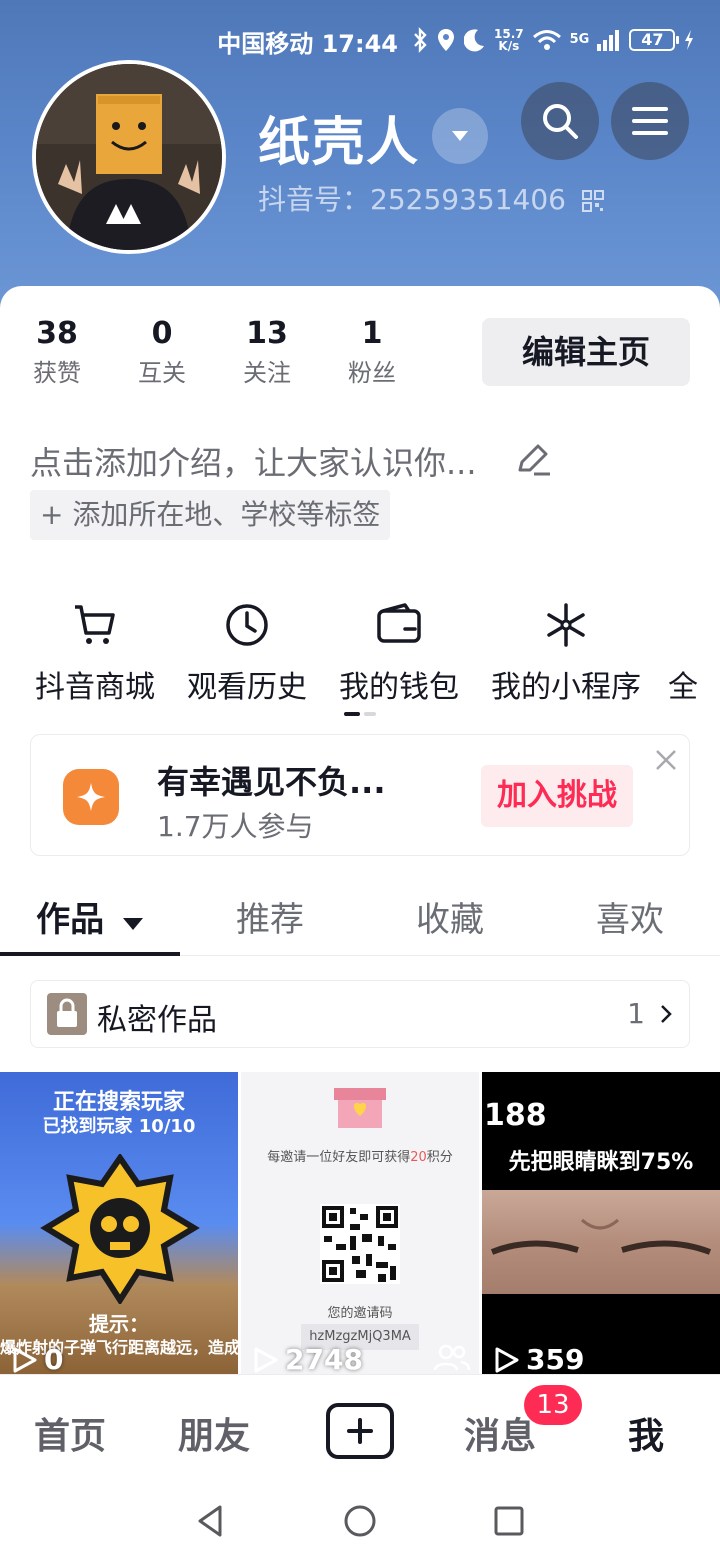  What do you see at coordinates (450, 920) in the screenshot?
I see `tab-favorites: 收藏` at bounding box center [450, 920].